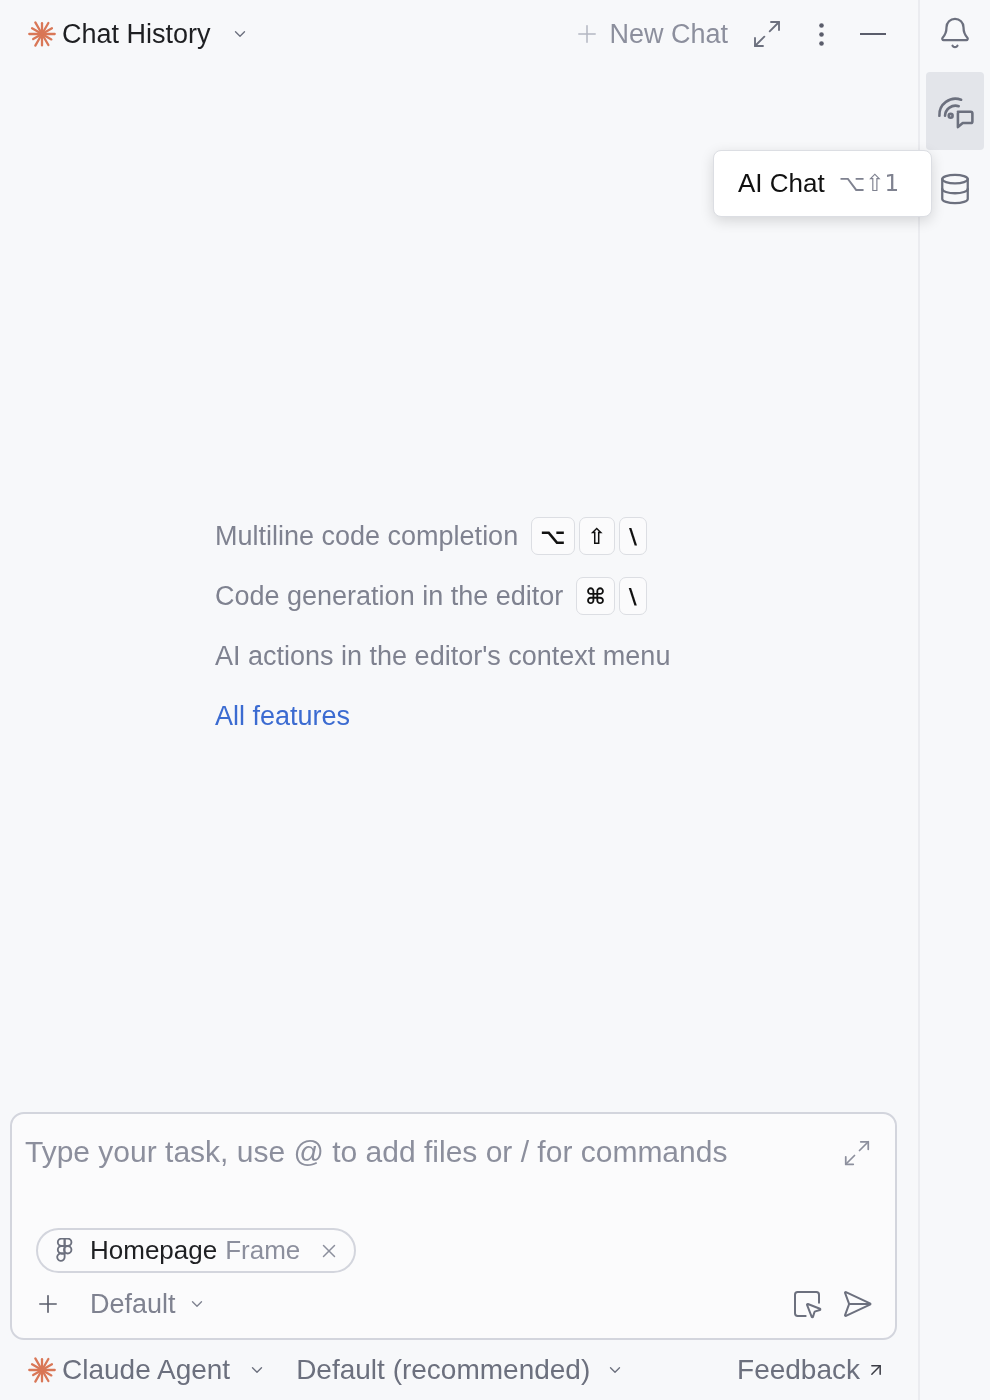 Image resolution: width=990 pixels, height=1400 pixels. I want to click on task-input-field: Type your task, use @ to add files or / for commands, so click(433, 1155).